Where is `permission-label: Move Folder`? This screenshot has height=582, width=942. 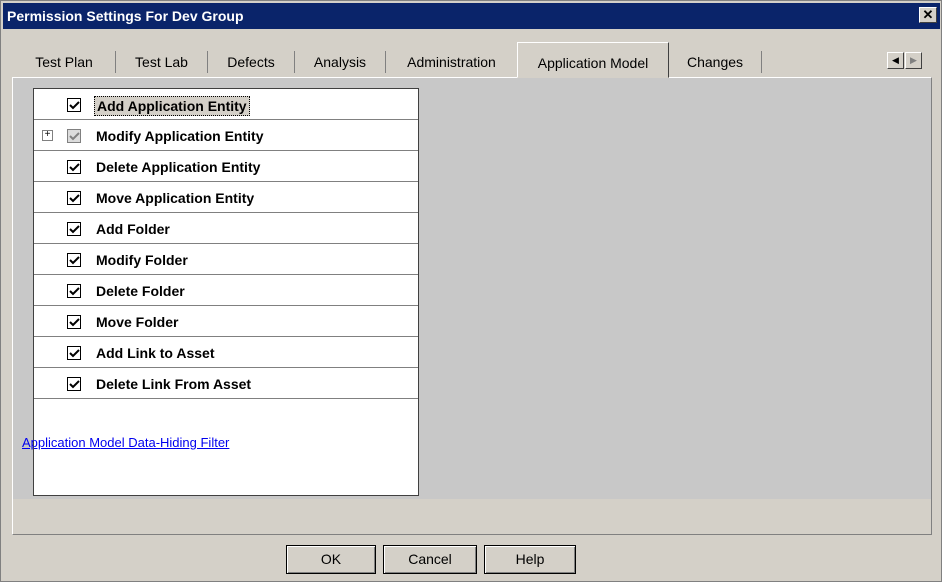 permission-label: Move Folder is located at coordinates (137, 322).